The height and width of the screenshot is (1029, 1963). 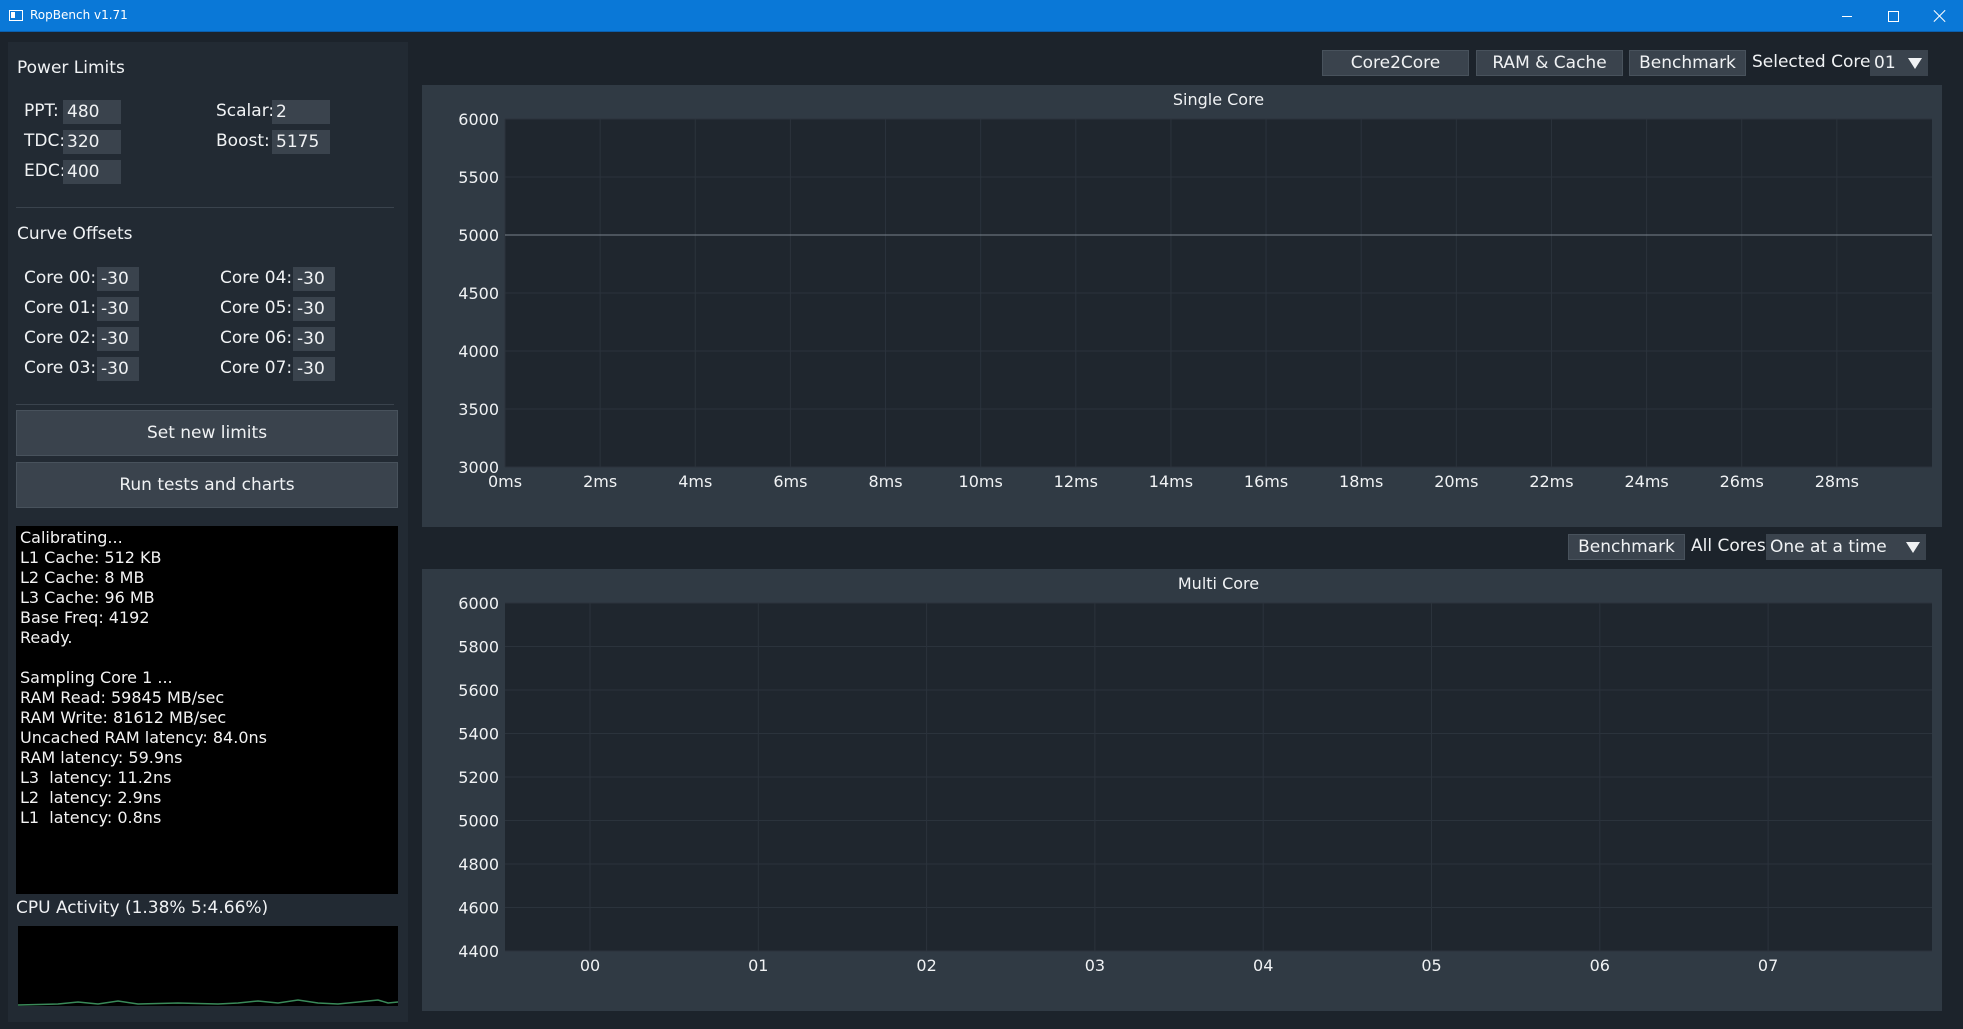 What do you see at coordinates (256, 338) in the screenshot?
I see `core-06-label: Core 06:` at bounding box center [256, 338].